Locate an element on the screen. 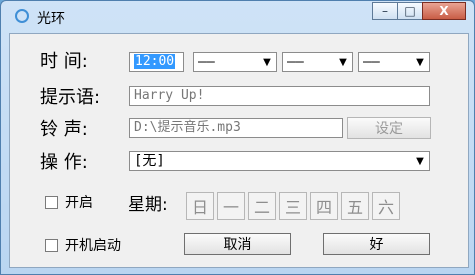  autostart-label: 开机启动 is located at coordinates (93, 246).